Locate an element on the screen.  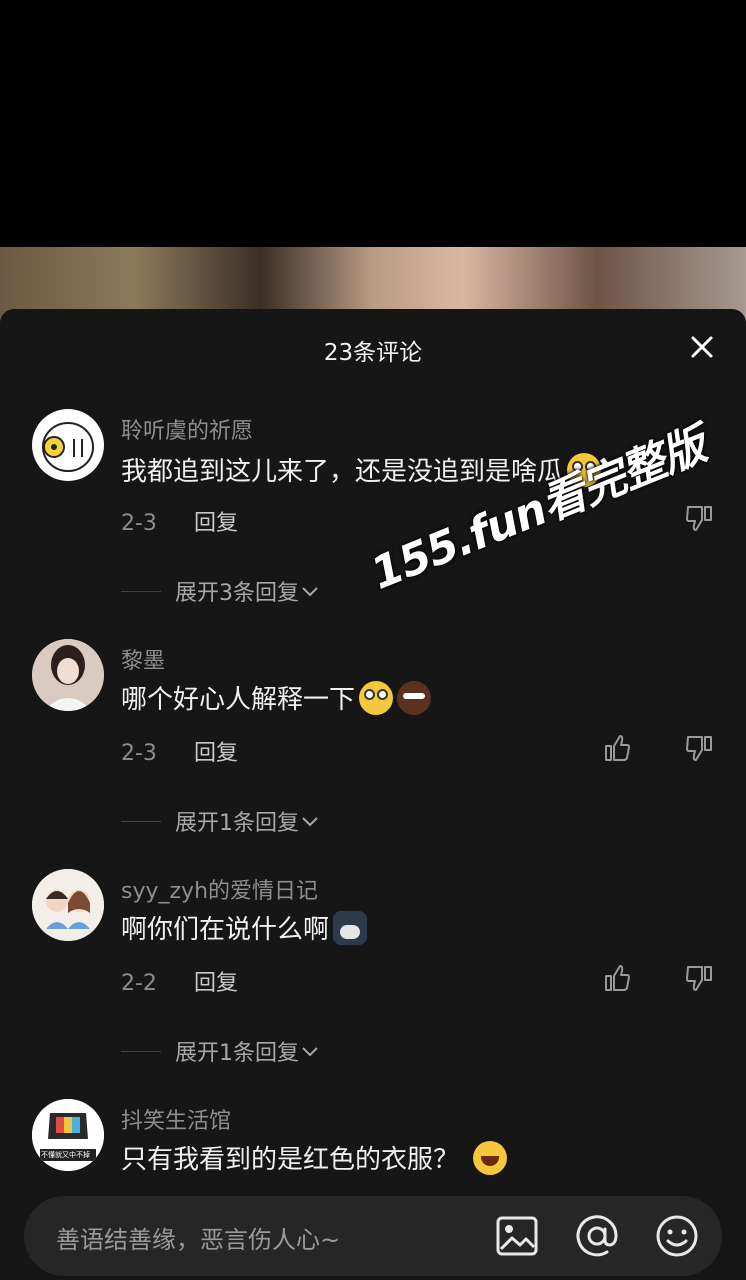
comment-text: 啊你们在说什么啊 is located at coordinates (244, 927).